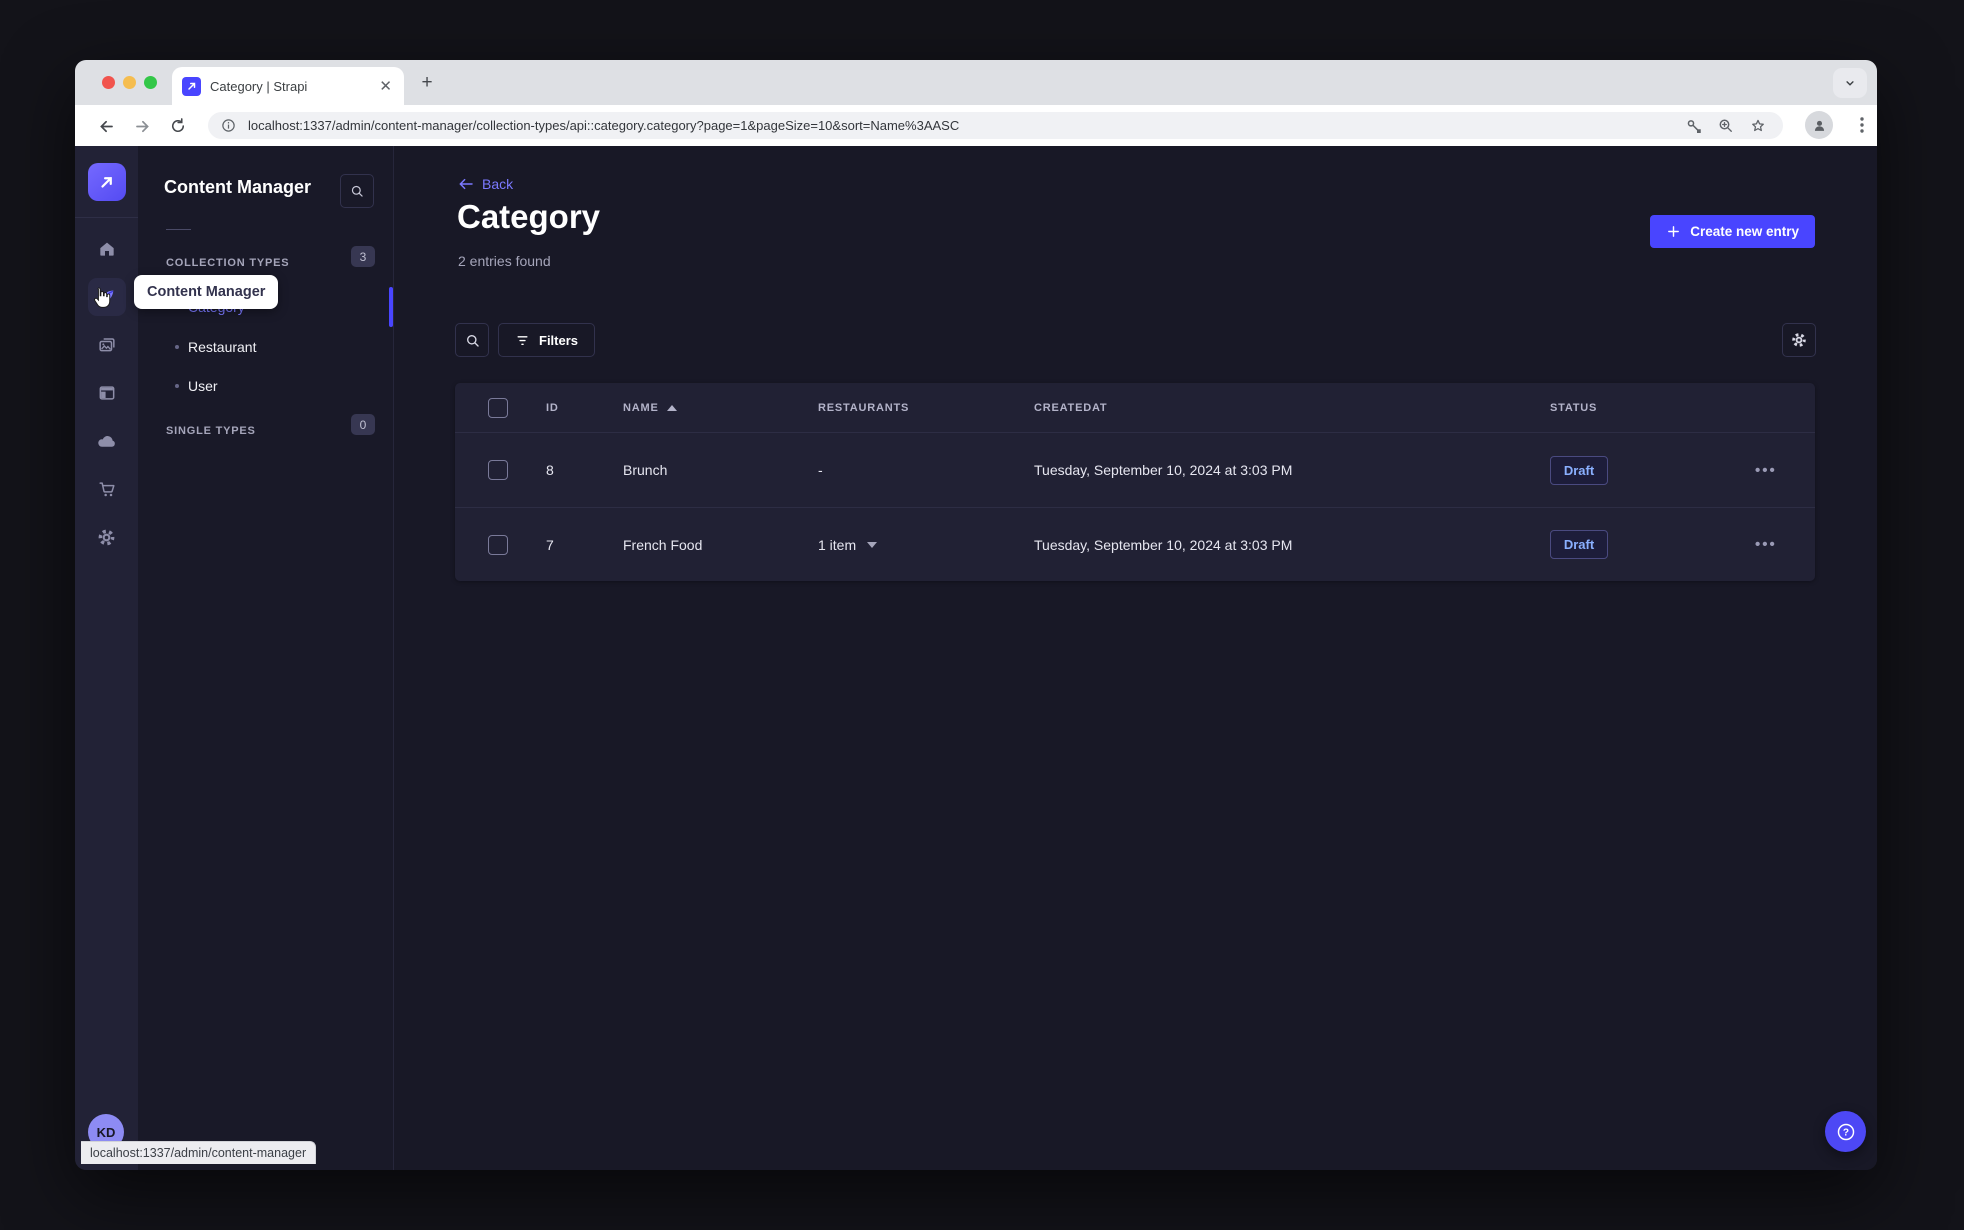 The width and height of the screenshot is (1964, 1230). What do you see at coordinates (663, 544) in the screenshot?
I see `cell-name: French Food` at bounding box center [663, 544].